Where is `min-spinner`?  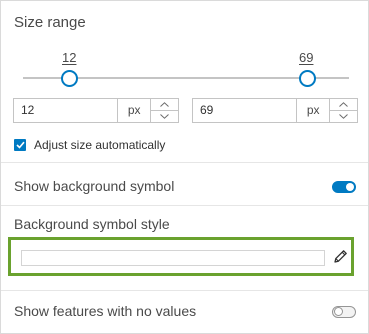
min-spinner is located at coordinates (164, 110).